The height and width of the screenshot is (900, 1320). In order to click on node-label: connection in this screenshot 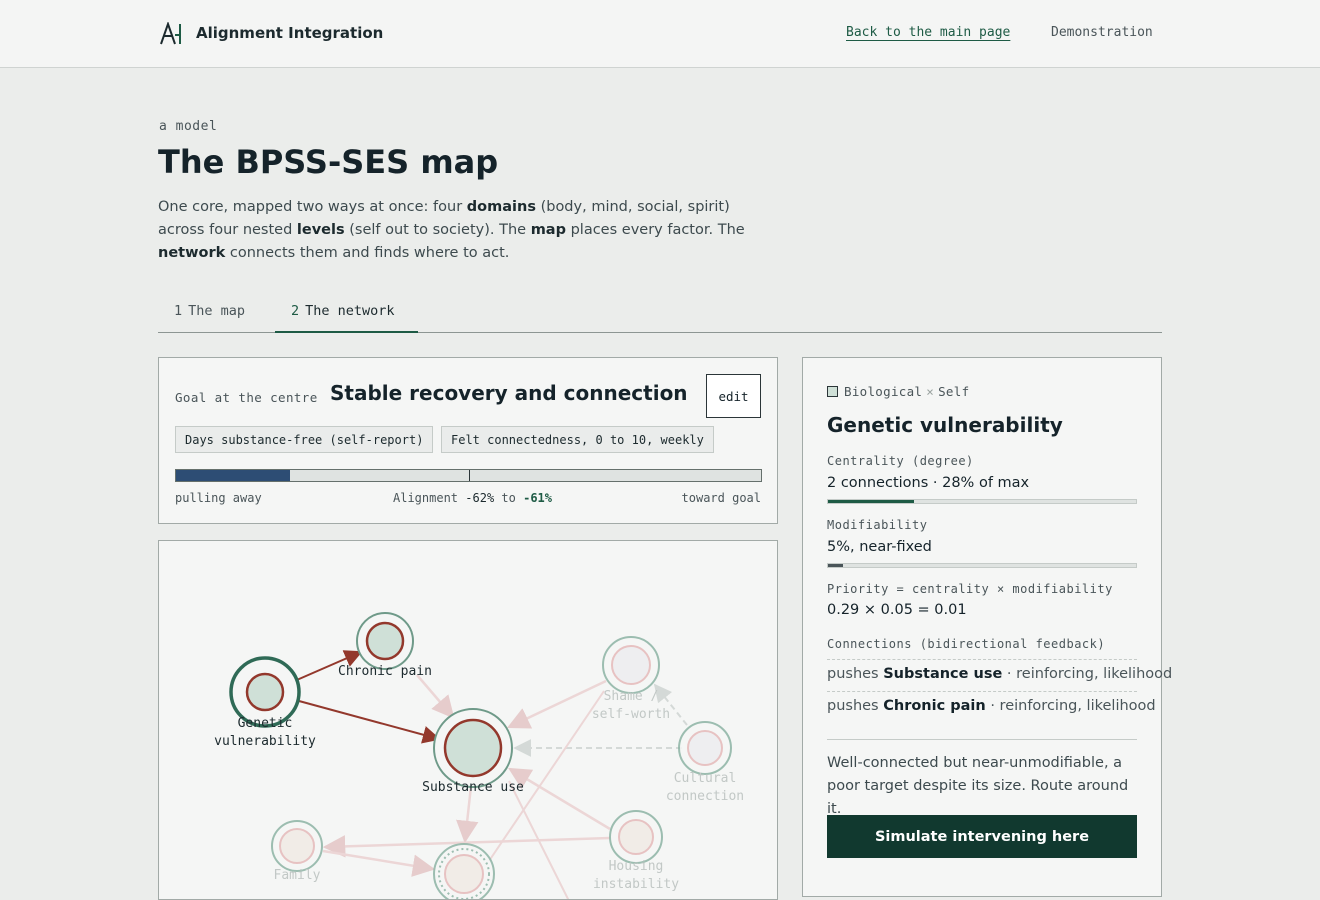, I will do `click(705, 796)`.